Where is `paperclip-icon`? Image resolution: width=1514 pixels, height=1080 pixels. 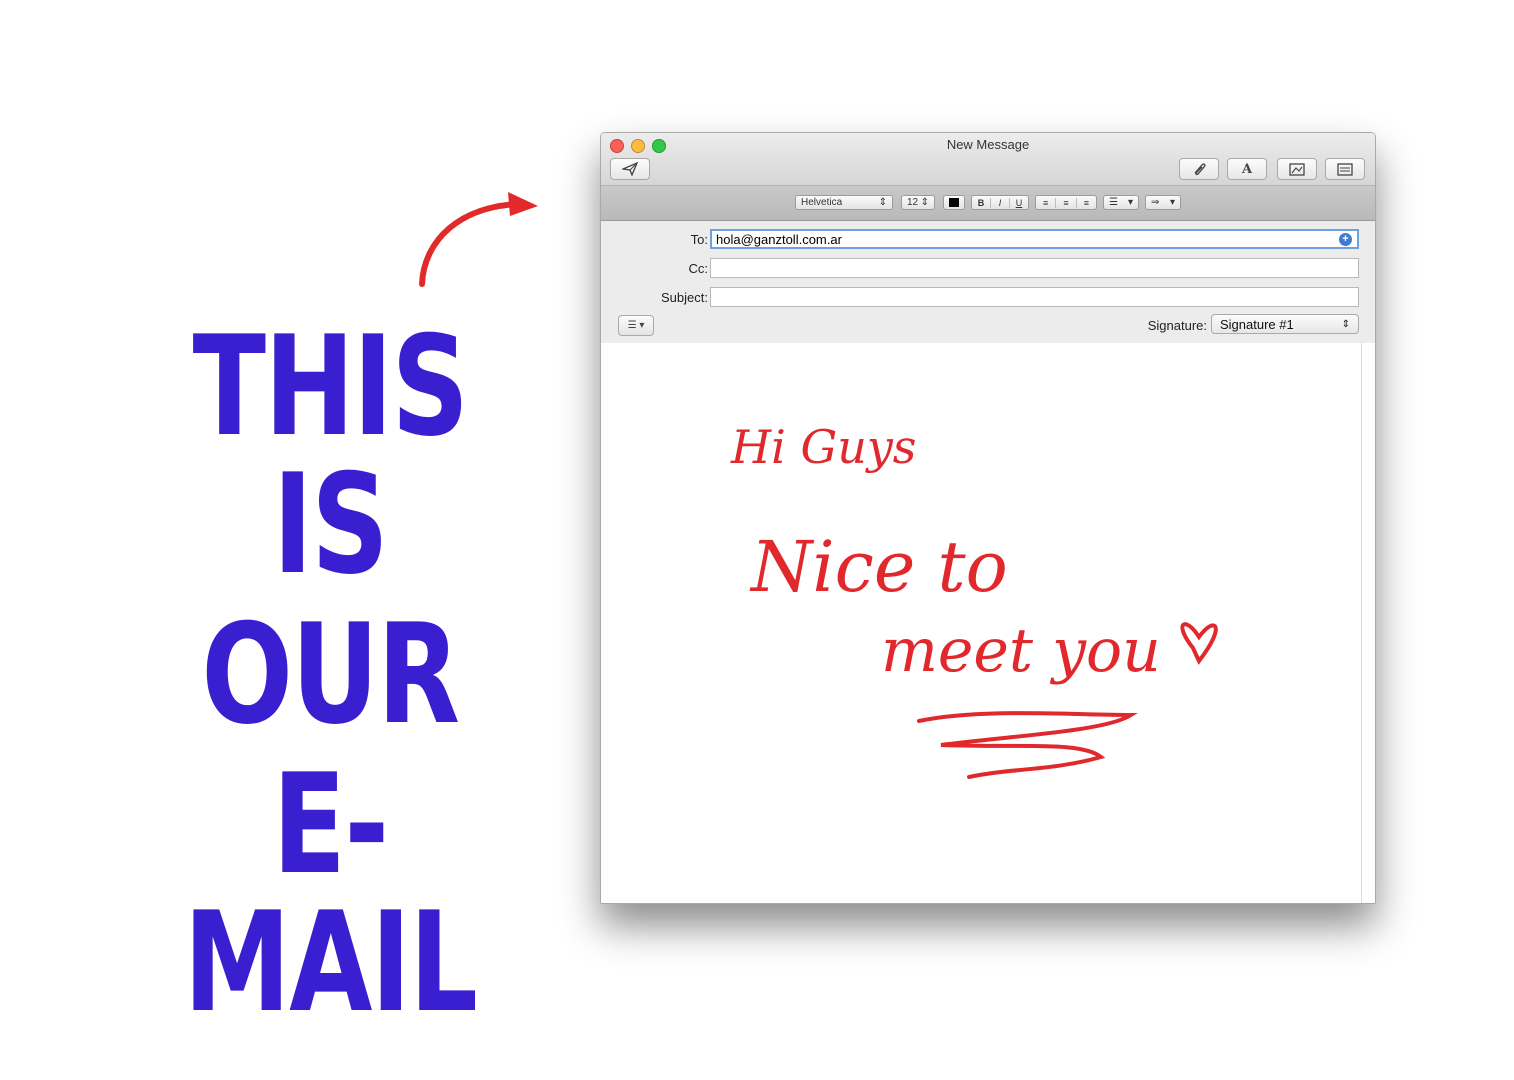
paperclip-icon is located at coordinates (1200, 169).